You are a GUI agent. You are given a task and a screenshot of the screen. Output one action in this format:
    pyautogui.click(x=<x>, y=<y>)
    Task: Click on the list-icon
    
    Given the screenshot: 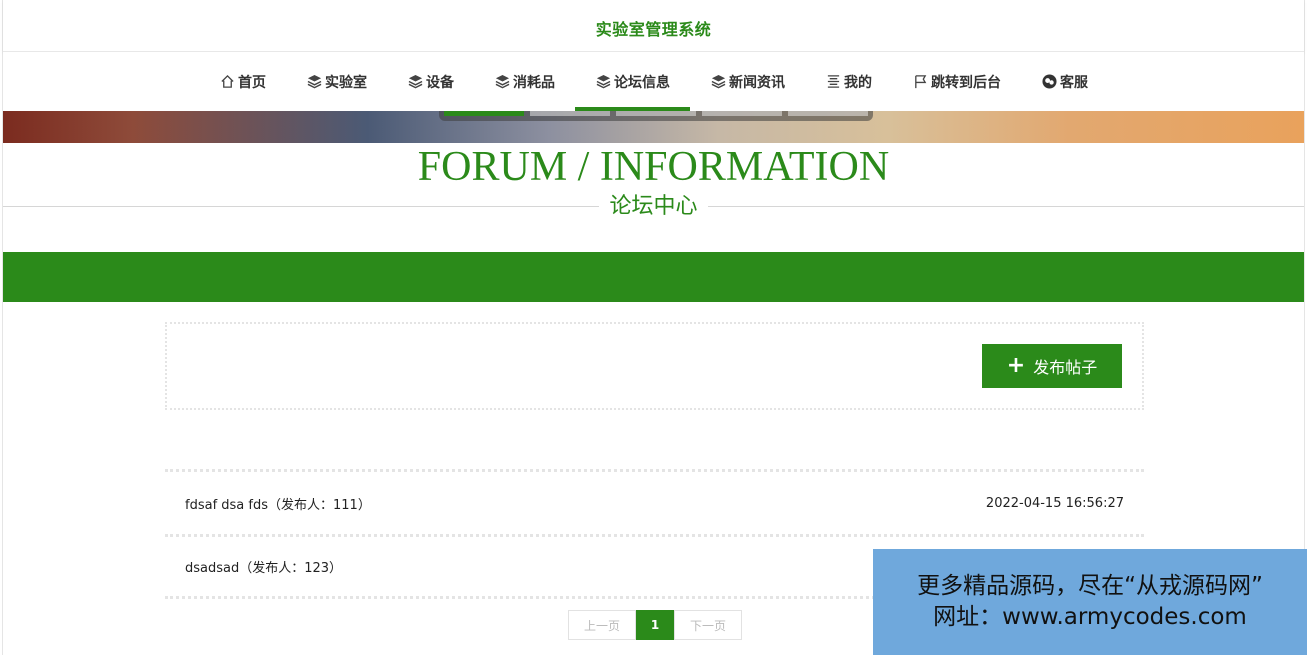 What is the action you would take?
    pyautogui.click(x=833, y=82)
    